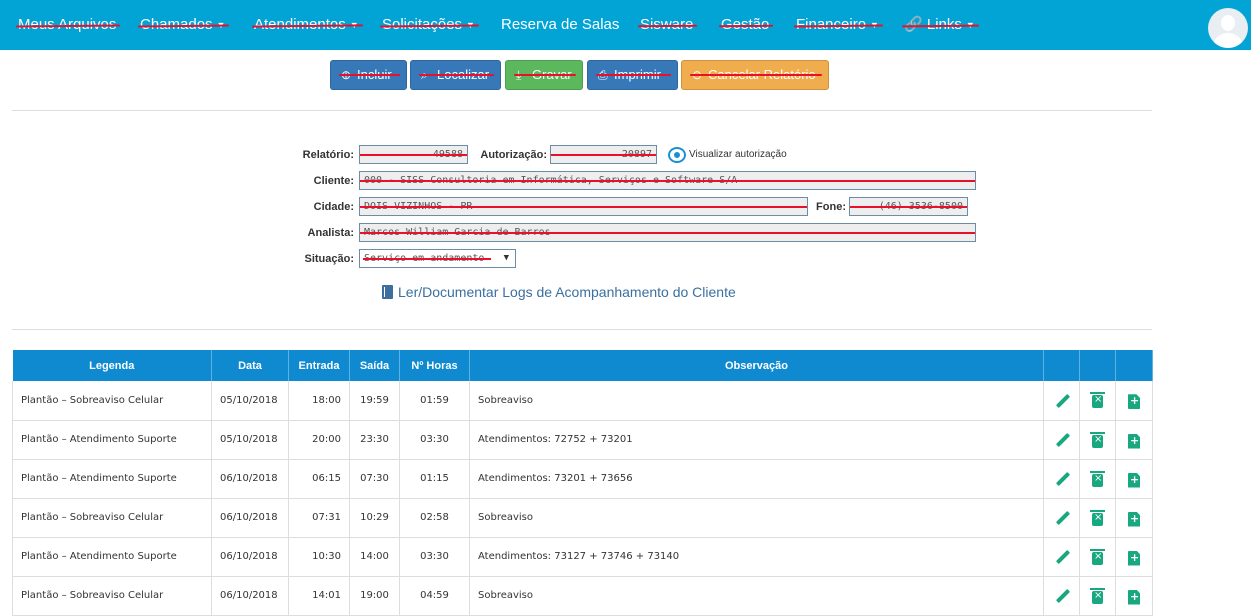 This screenshot has width=1251, height=616. What do you see at coordinates (603, 154) in the screenshot?
I see `autorizacao-field: 20897` at bounding box center [603, 154].